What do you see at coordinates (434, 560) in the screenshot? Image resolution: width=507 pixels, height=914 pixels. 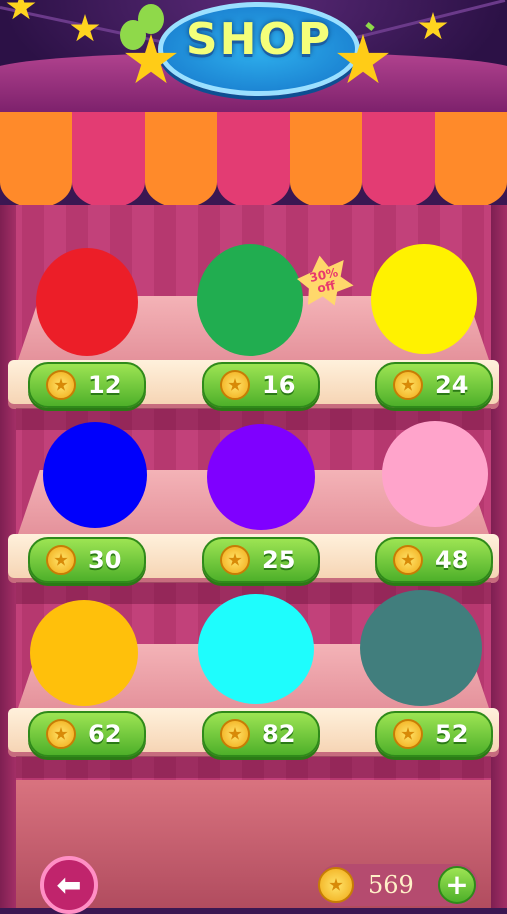 I see `buy-button: 48` at bounding box center [434, 560].